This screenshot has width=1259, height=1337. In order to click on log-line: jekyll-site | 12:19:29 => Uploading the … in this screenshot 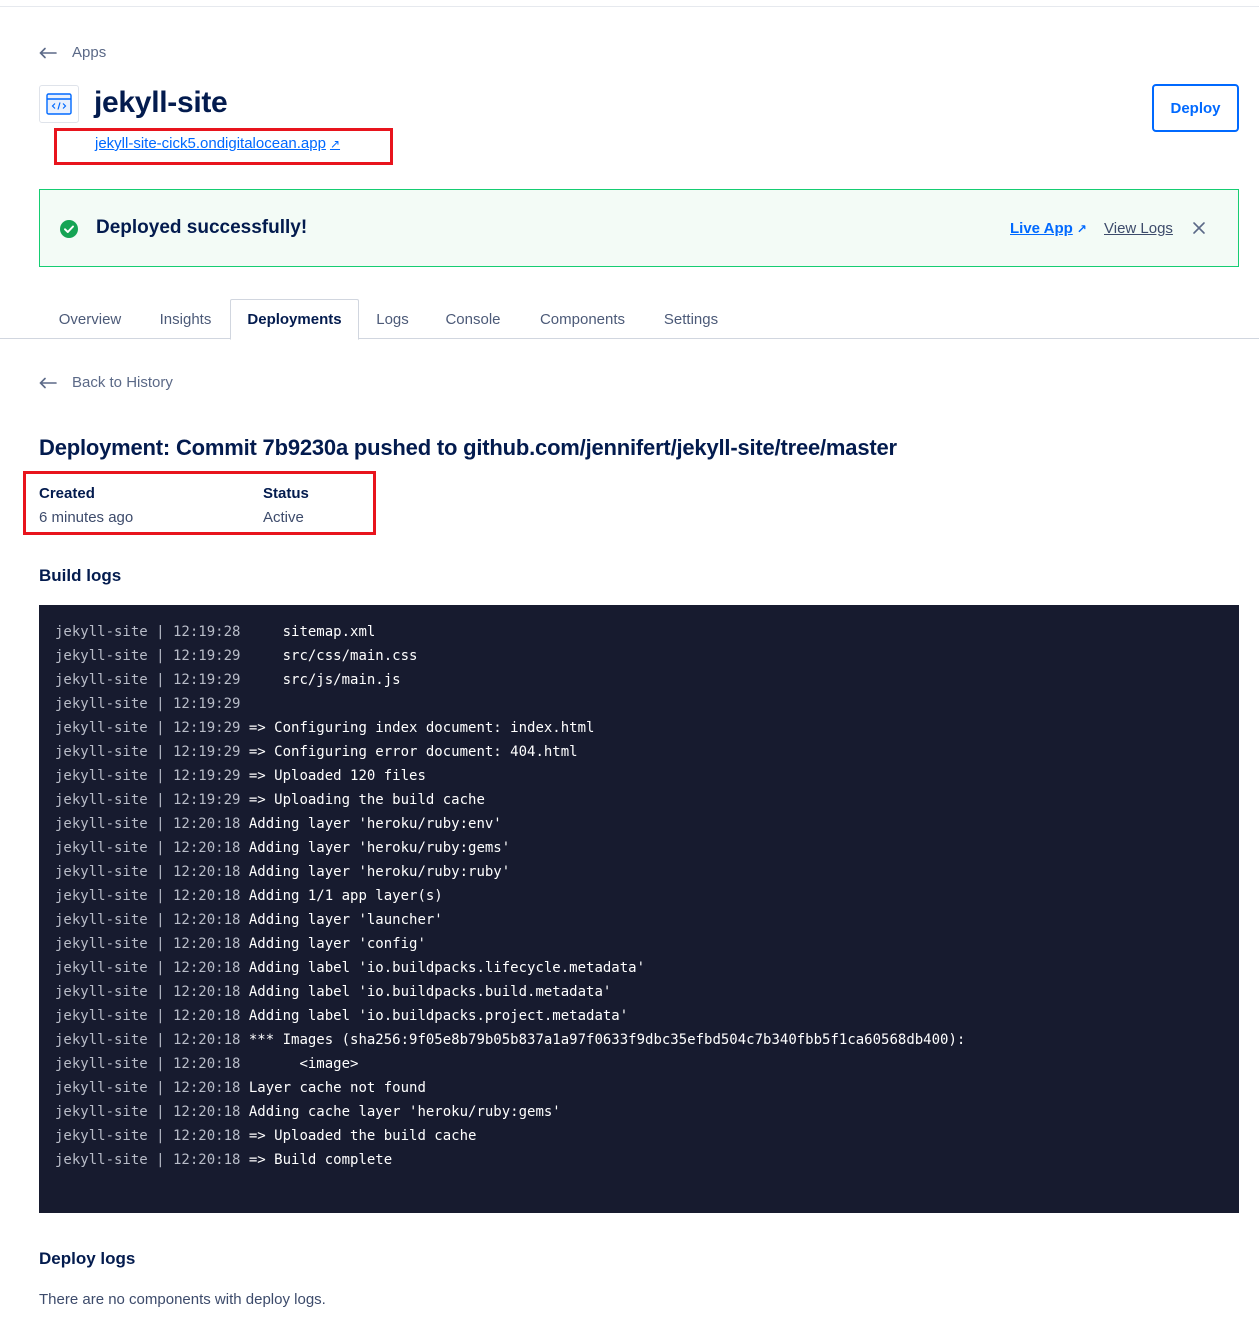, I will do `click(647, 800)`.